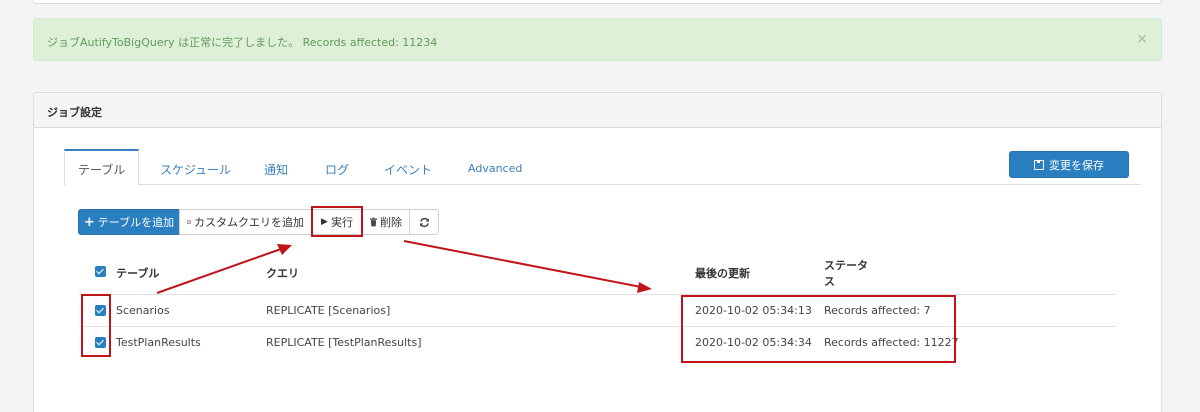 The image size is (1200, 412). Describe the element at coordinates (138, 273) in the screenshot. I see `column-header-table: テーブル` at that location.